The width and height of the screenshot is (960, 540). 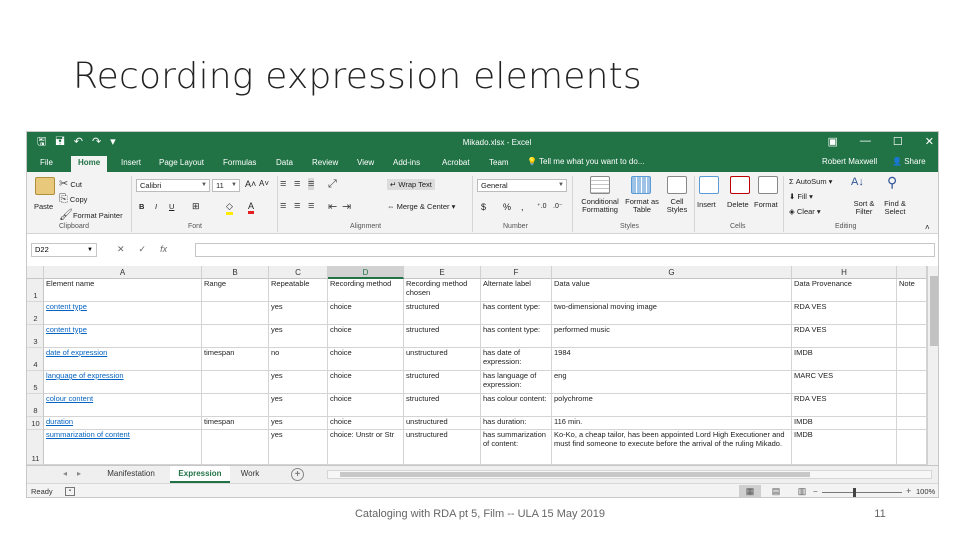 I want to click on column-header-f: F, so click(x=516, y=272).